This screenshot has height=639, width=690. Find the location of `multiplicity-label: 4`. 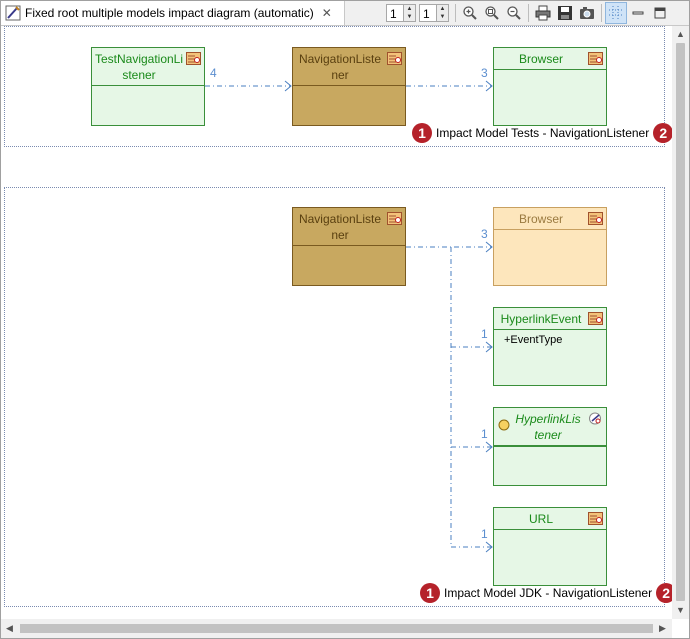

multiplicity-label: 4 is located at coordinates (213, 73).